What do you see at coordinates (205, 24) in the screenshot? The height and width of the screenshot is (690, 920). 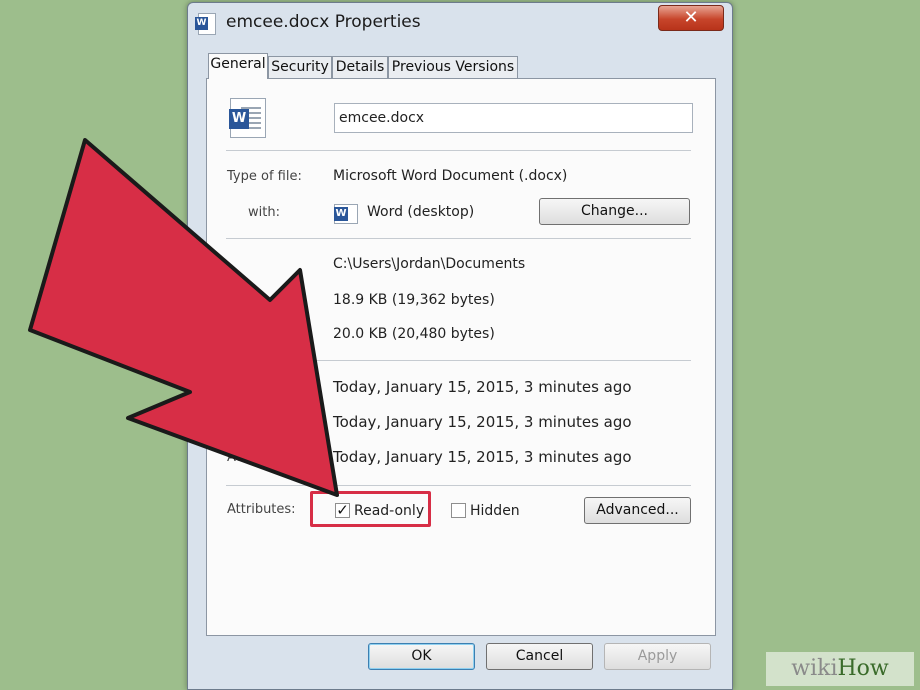 I see `word-document-icon` at bounding box center [205, 24].